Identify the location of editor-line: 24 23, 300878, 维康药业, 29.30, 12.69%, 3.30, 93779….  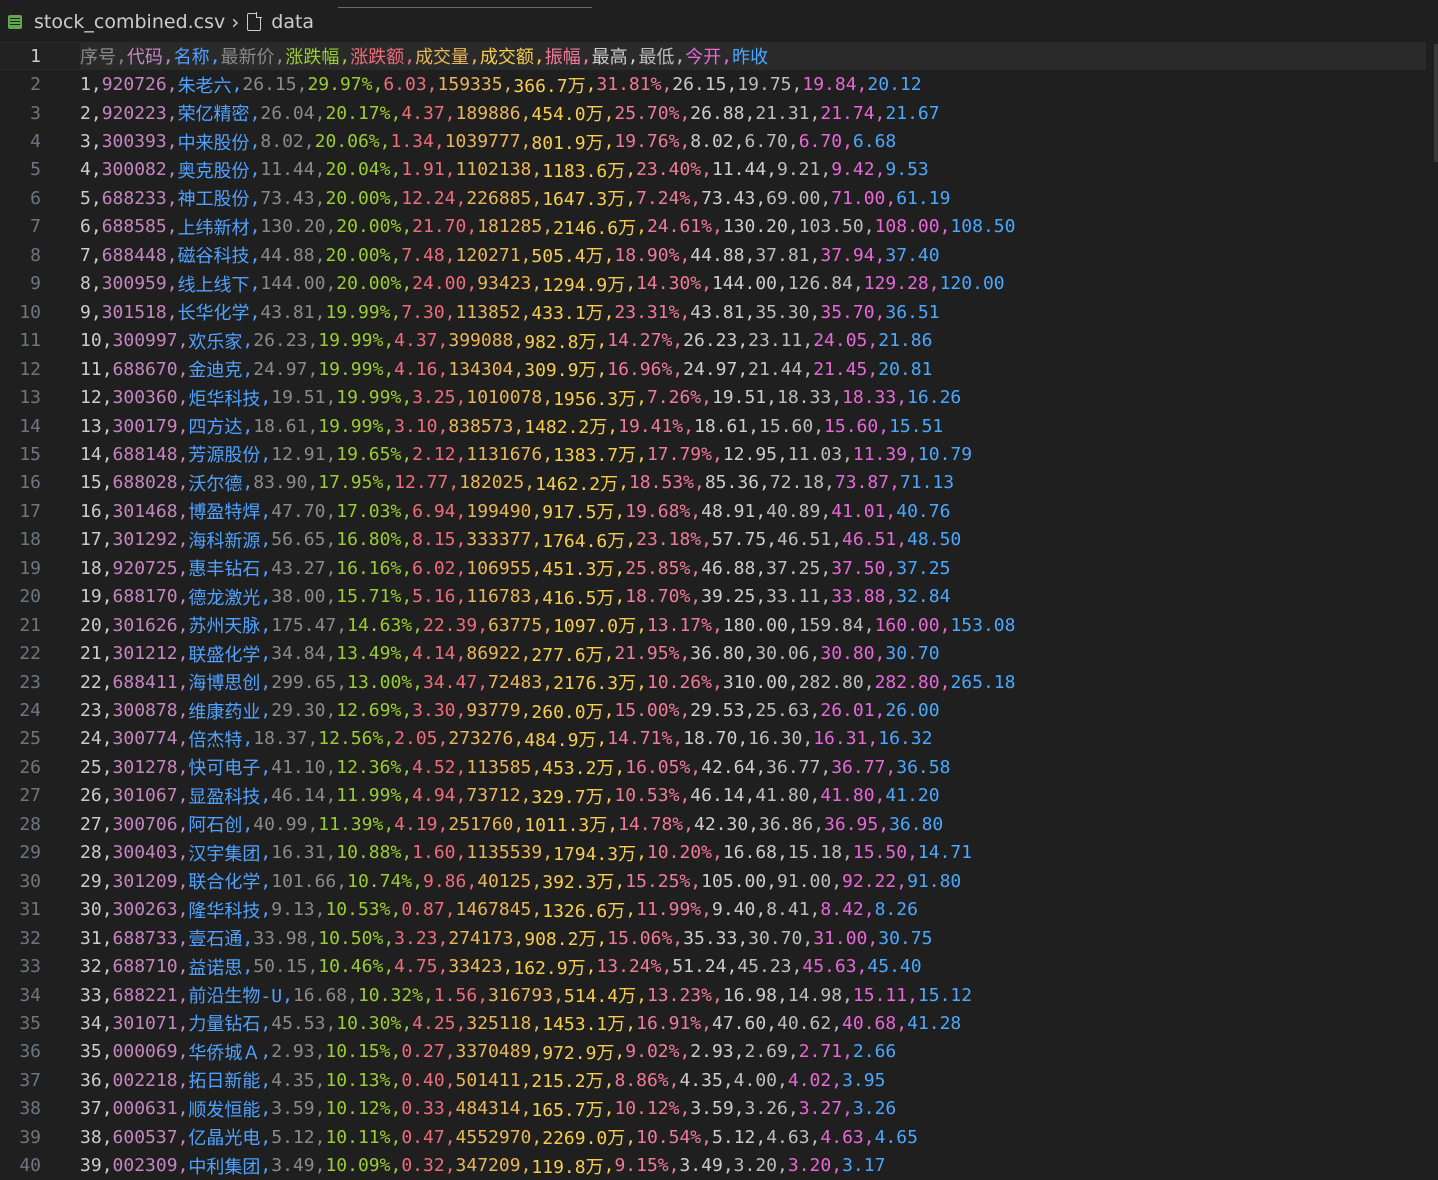
(713, 710).